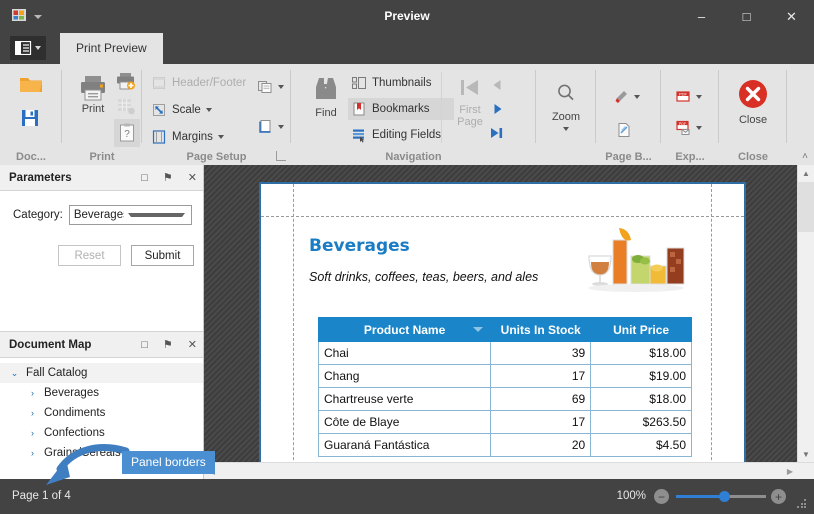  I want to click on cell-product-name: Côte de Blaye, so click(404, 422).